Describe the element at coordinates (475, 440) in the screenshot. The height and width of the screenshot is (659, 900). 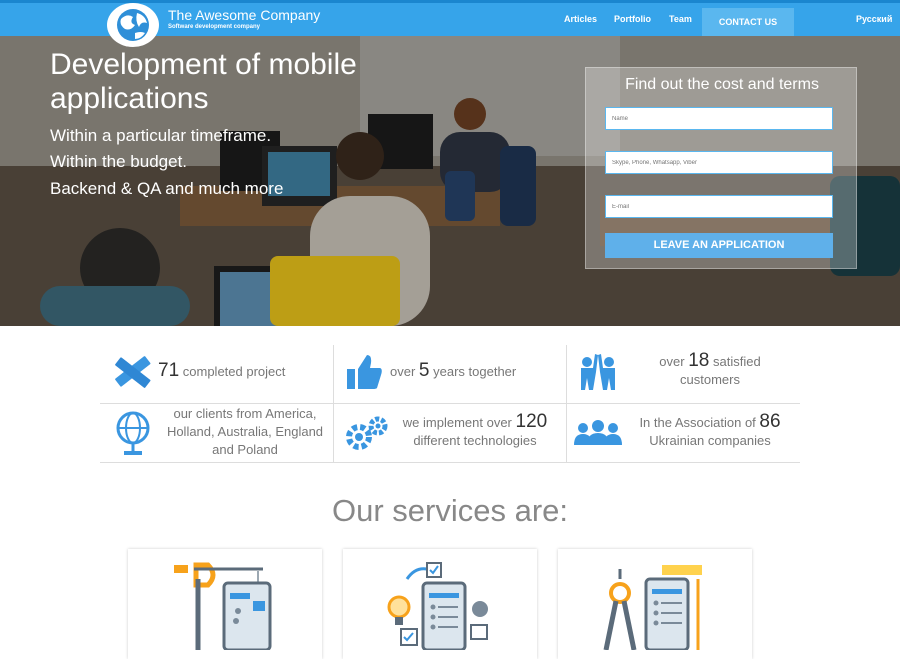
I see `stat-tech-text2: different technologies` at that location.